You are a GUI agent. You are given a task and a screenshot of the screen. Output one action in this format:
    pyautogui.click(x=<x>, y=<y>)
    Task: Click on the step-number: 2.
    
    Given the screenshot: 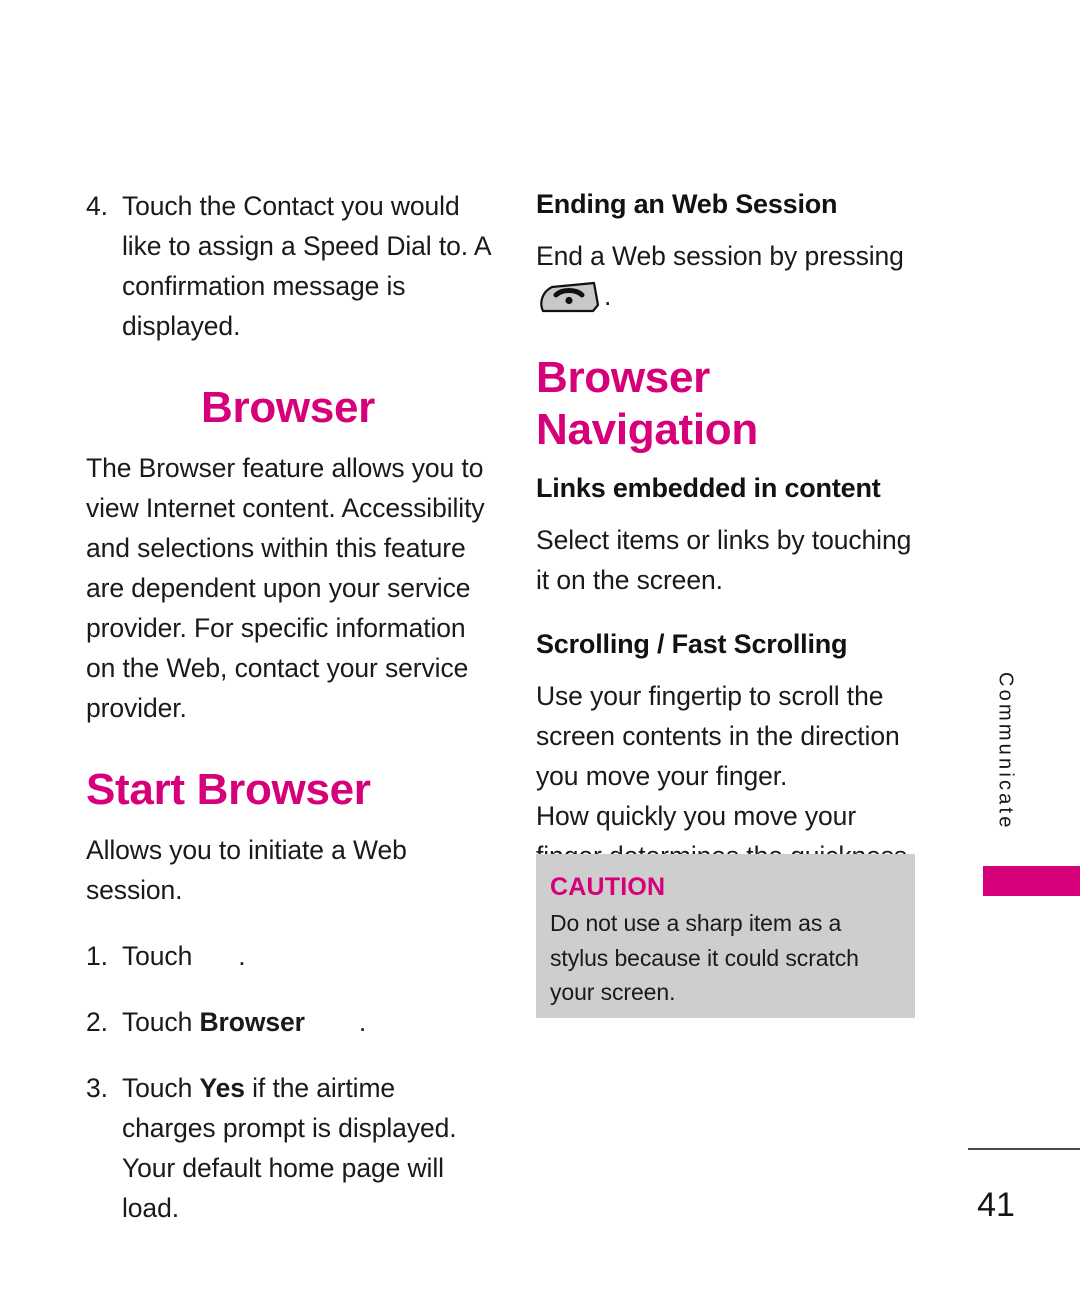 What is the action you would take?
    pyautogui.click(x=97, y=1022)
    